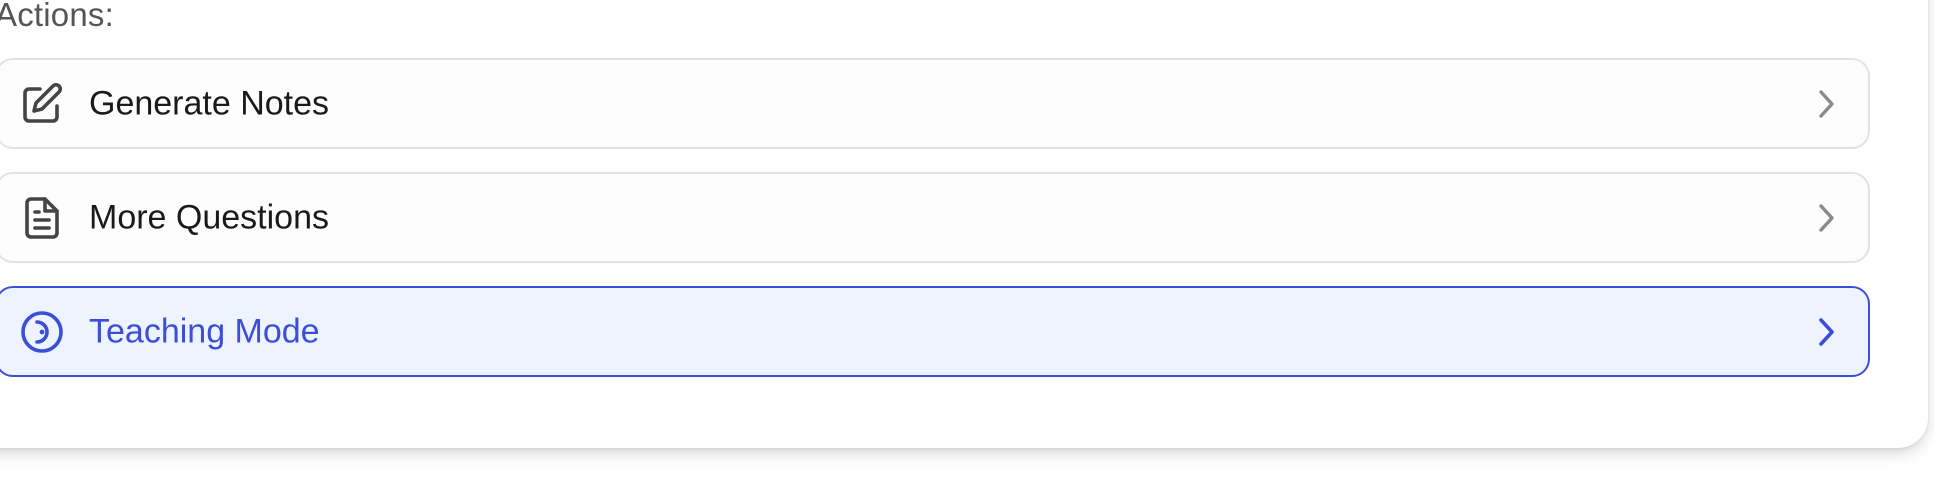  What do you see at coordinates (204, 331) in the screenshot?
I see `action-label: Teaching Mode` at bounding box center [204, 331].